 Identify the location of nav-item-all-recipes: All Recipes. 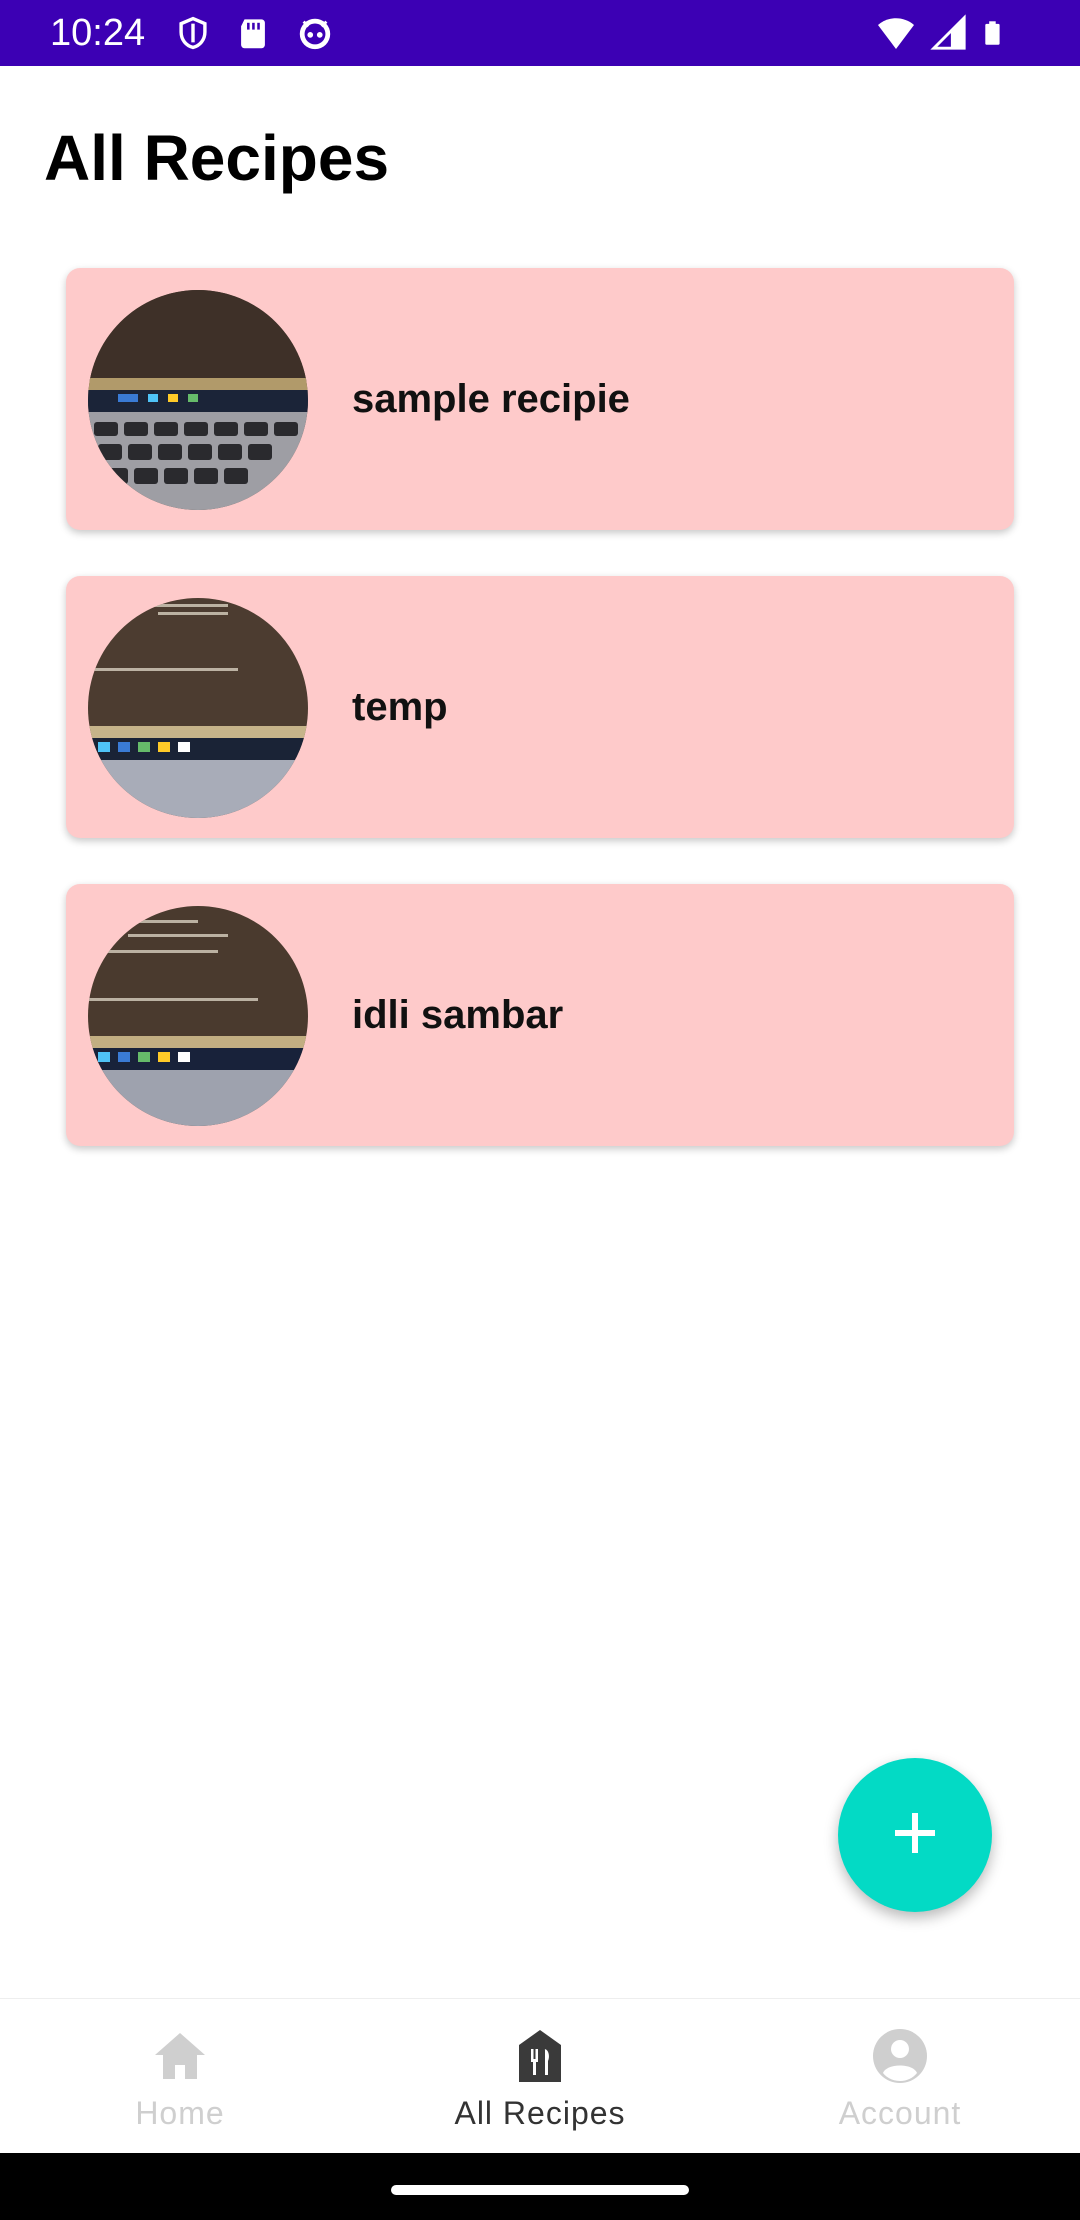
(540, 2076).